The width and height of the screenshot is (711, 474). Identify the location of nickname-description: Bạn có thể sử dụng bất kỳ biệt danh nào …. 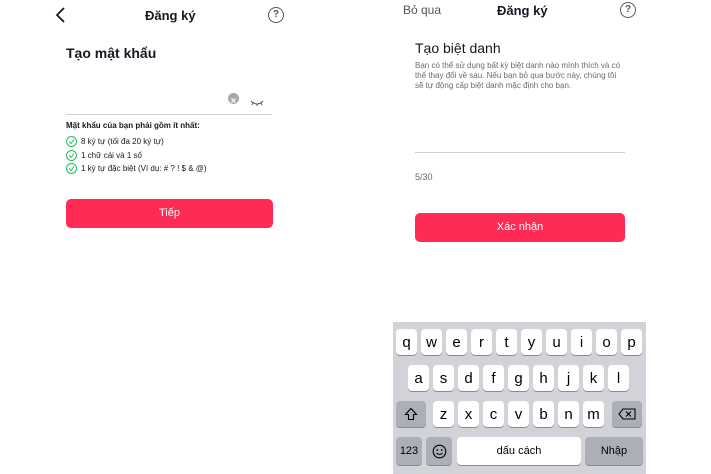
(518, 75).